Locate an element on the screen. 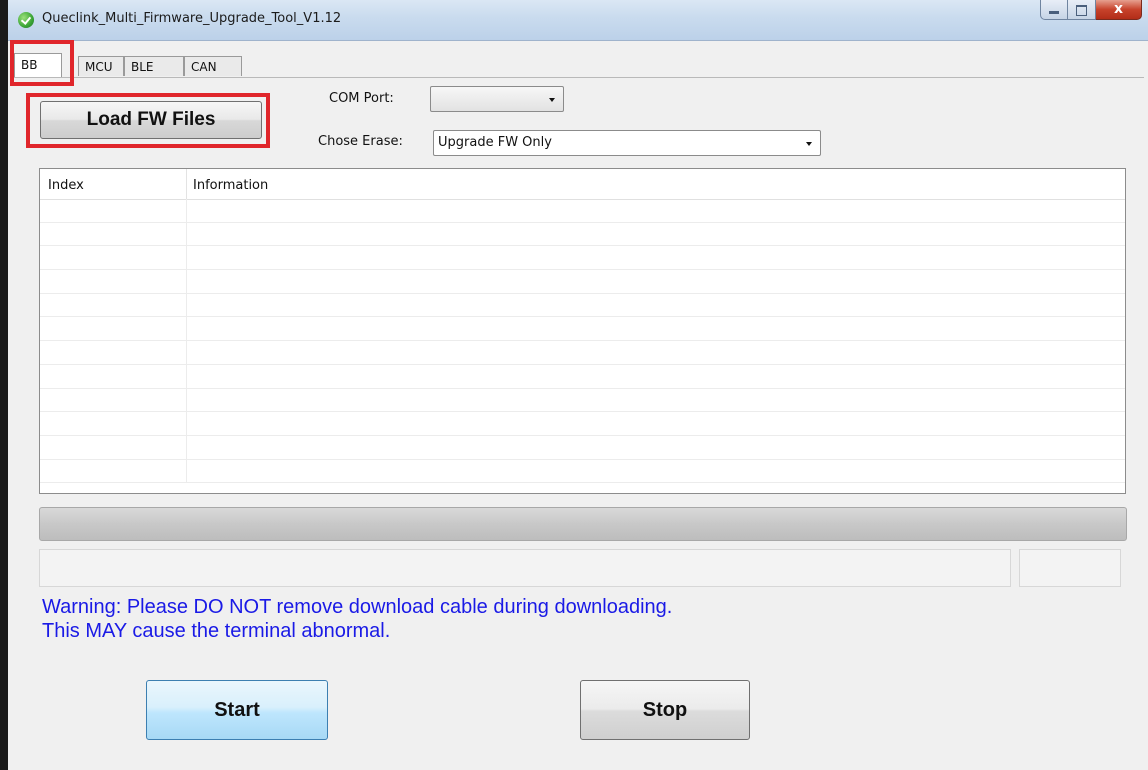 This screenshot has height=770, width=1148. status-message is located at coordinates (525, 568).